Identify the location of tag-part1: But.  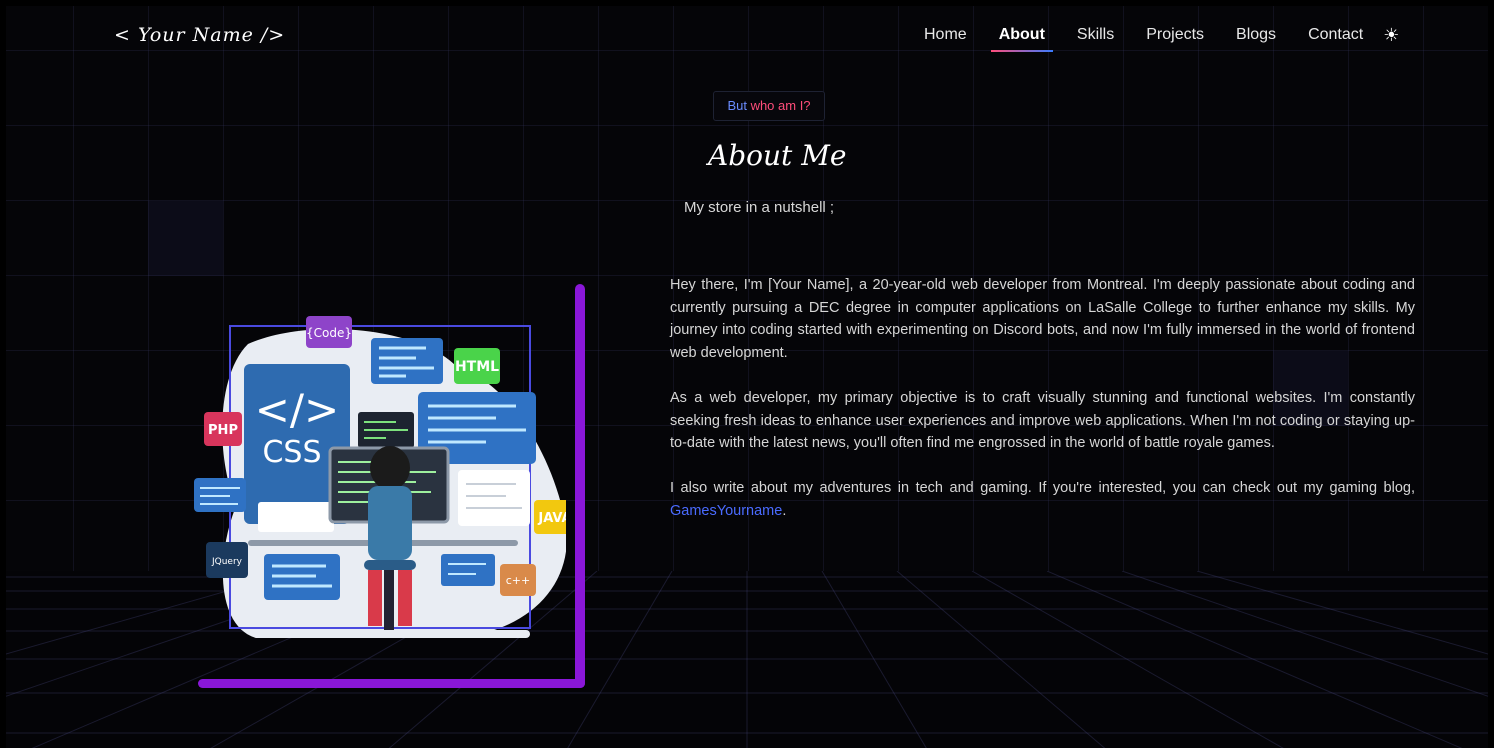
(739, 105).